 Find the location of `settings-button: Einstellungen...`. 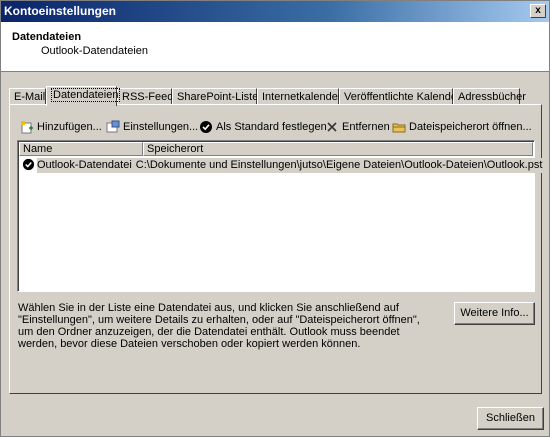

settings-button: Einstellungen... is located at coordinates (152, 127).